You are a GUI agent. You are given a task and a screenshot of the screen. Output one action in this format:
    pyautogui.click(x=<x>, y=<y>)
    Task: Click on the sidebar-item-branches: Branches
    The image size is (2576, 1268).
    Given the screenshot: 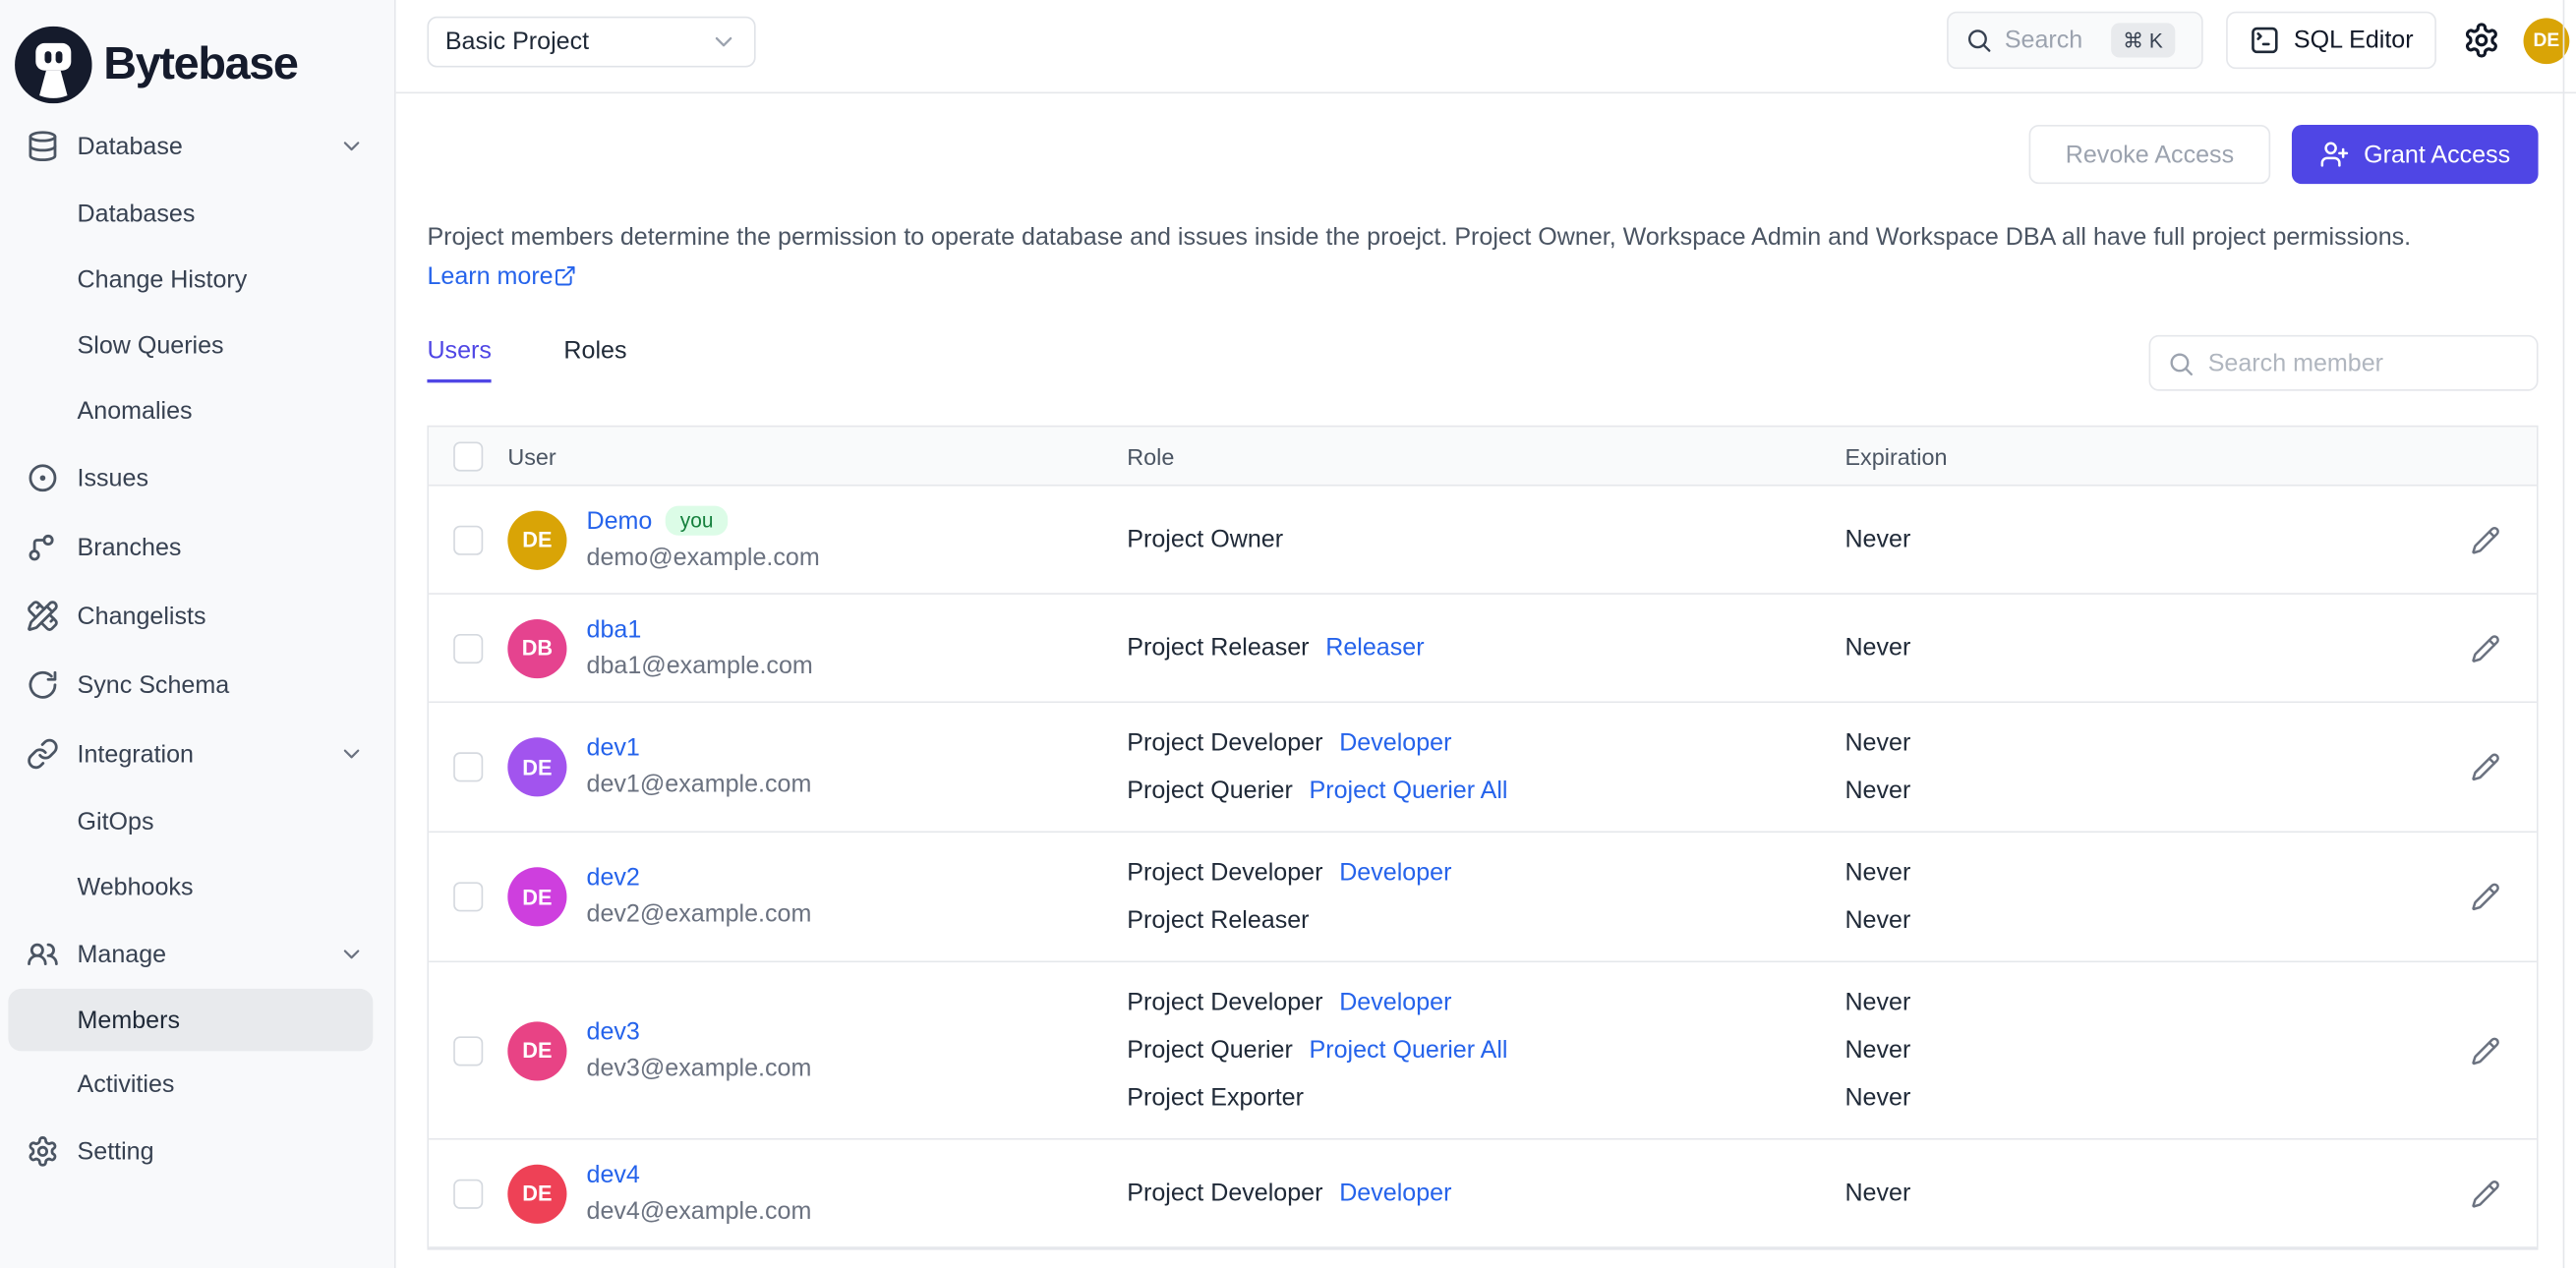 What is the action you would take?
    pyautogui.click(x=197, y=546)
    